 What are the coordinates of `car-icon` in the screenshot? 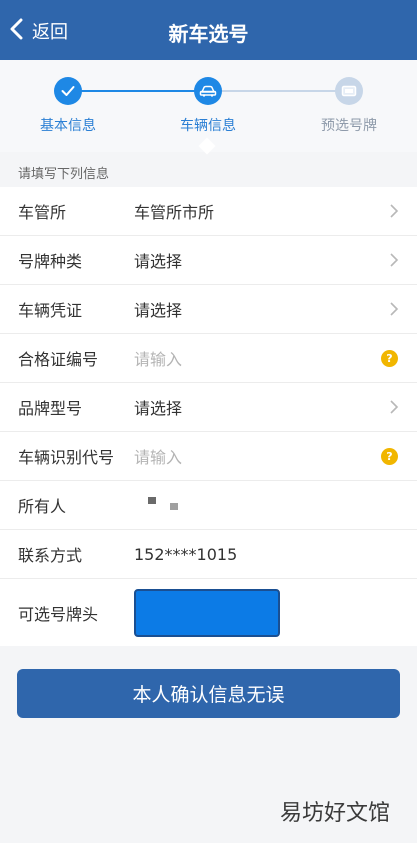 It's located at (208, 91).